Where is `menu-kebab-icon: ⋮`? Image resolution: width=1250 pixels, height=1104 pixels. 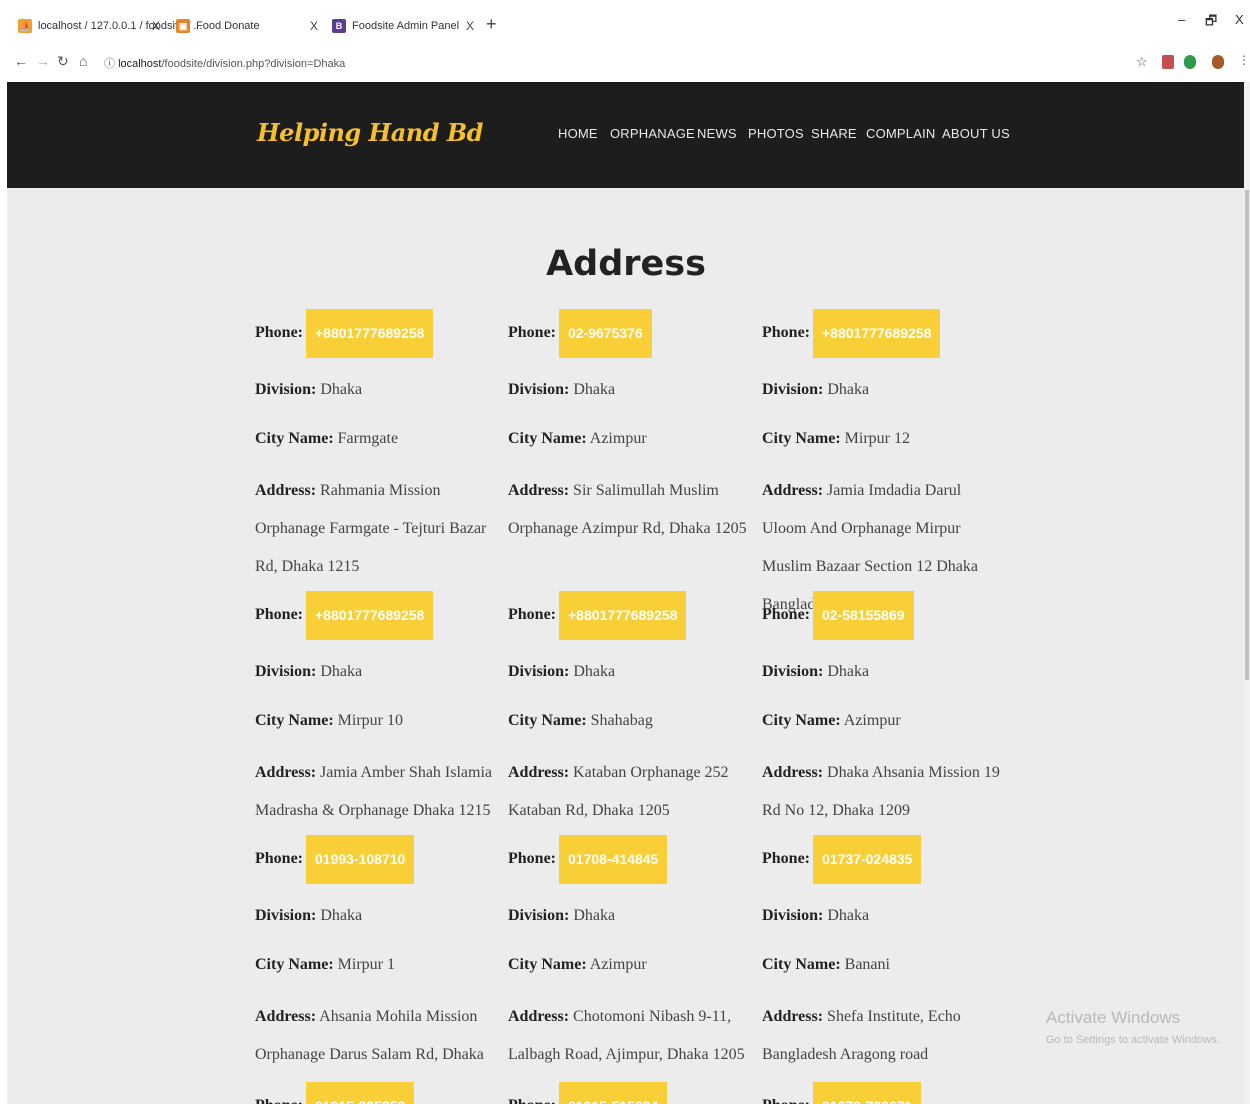
menu-kebab-icon: ⋮ is located at coordinates (1244, 60).